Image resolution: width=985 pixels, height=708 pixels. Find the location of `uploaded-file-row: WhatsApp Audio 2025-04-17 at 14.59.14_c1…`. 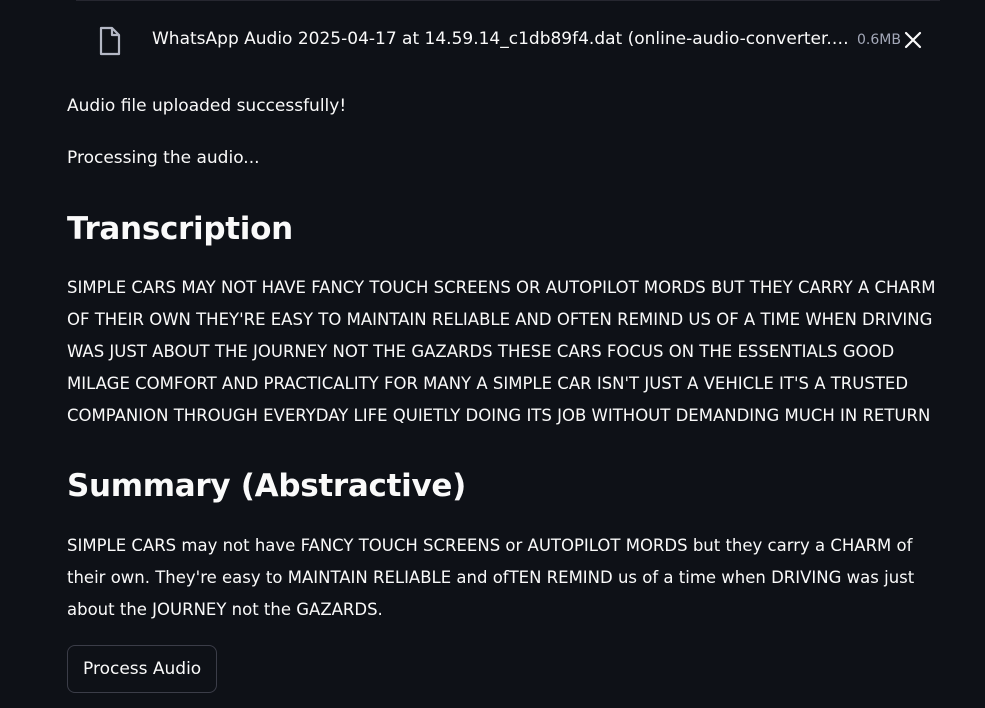

uploaded-file-row: WhatsApp Audio 2025-04-17 at 14.59.14_c1… is located at coordinates (508, 40).